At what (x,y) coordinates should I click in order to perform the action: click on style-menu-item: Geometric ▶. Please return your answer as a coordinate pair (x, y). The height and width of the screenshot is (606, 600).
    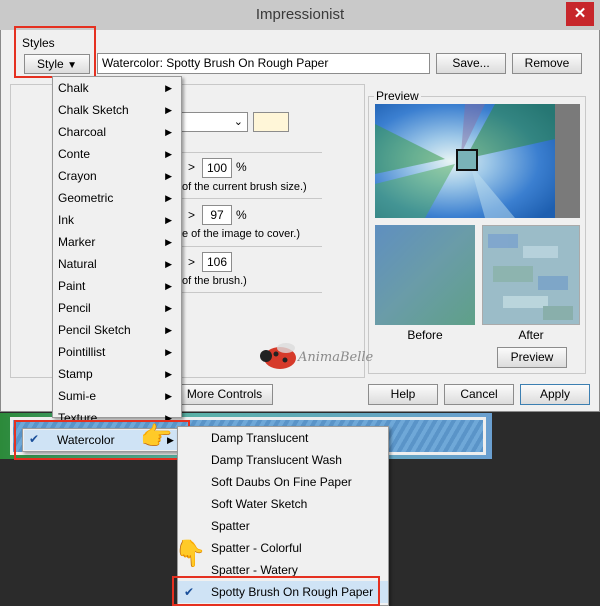
    Looking at the image, I should click on (117, 198).